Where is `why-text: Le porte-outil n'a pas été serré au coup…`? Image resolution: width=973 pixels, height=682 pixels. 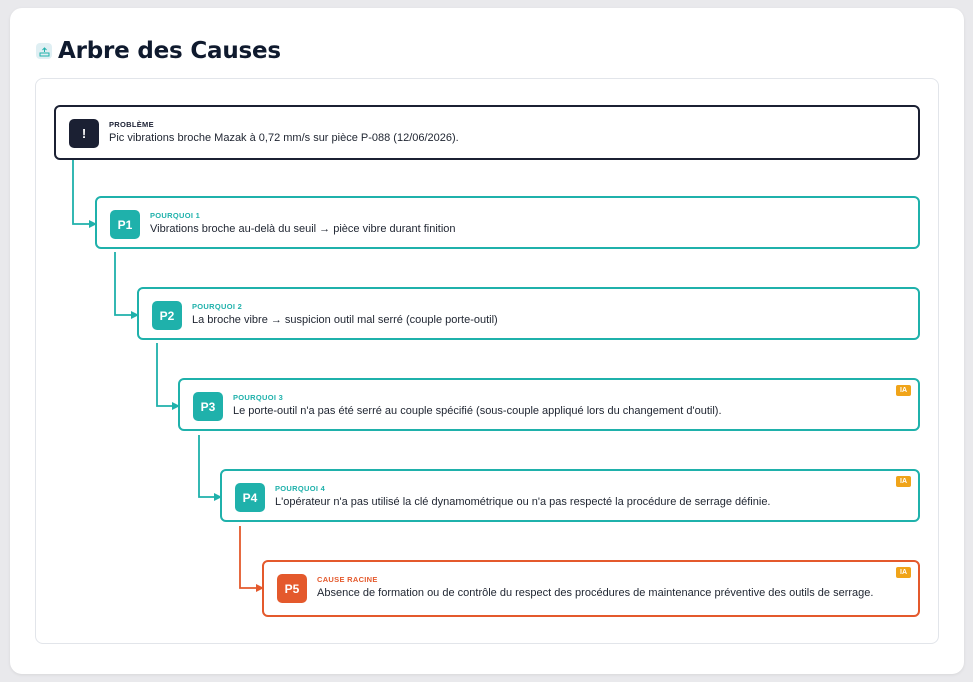
why-text: Le porte-outil n'a pas été serré au coup… is located at coordinates (477, 411).